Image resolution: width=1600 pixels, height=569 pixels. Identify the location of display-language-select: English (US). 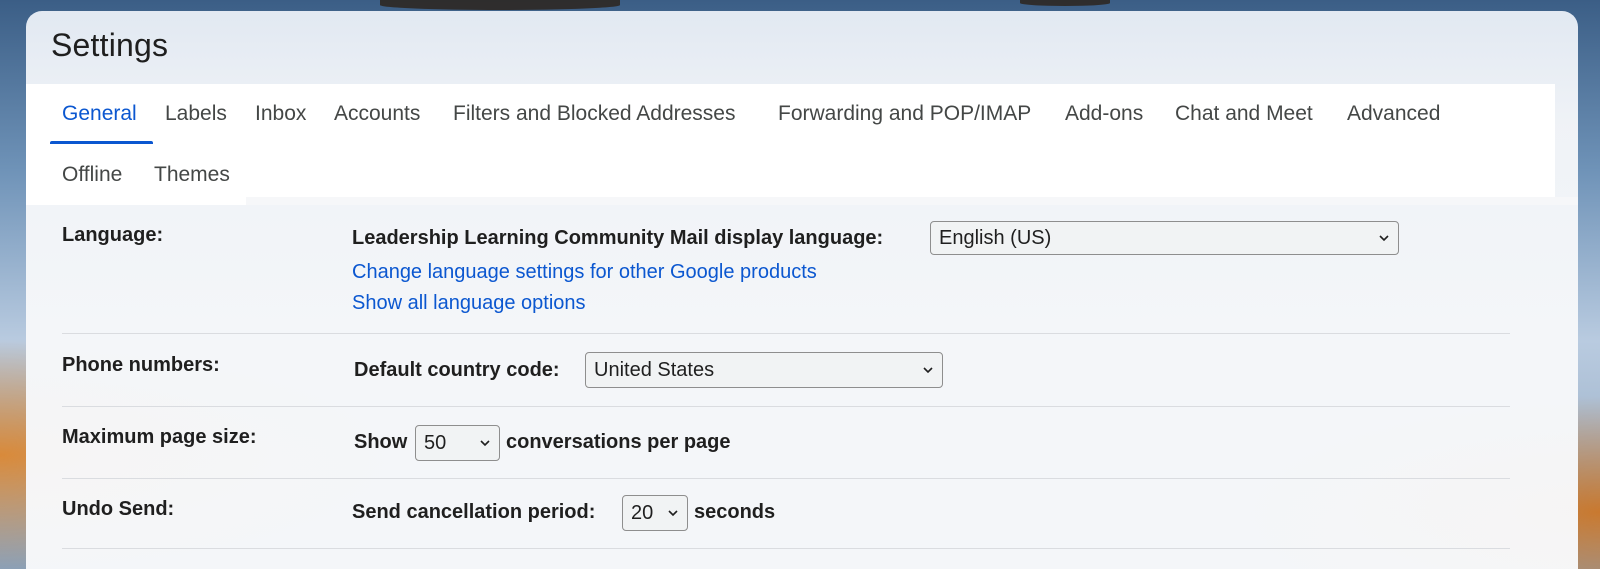
(1164, 238).